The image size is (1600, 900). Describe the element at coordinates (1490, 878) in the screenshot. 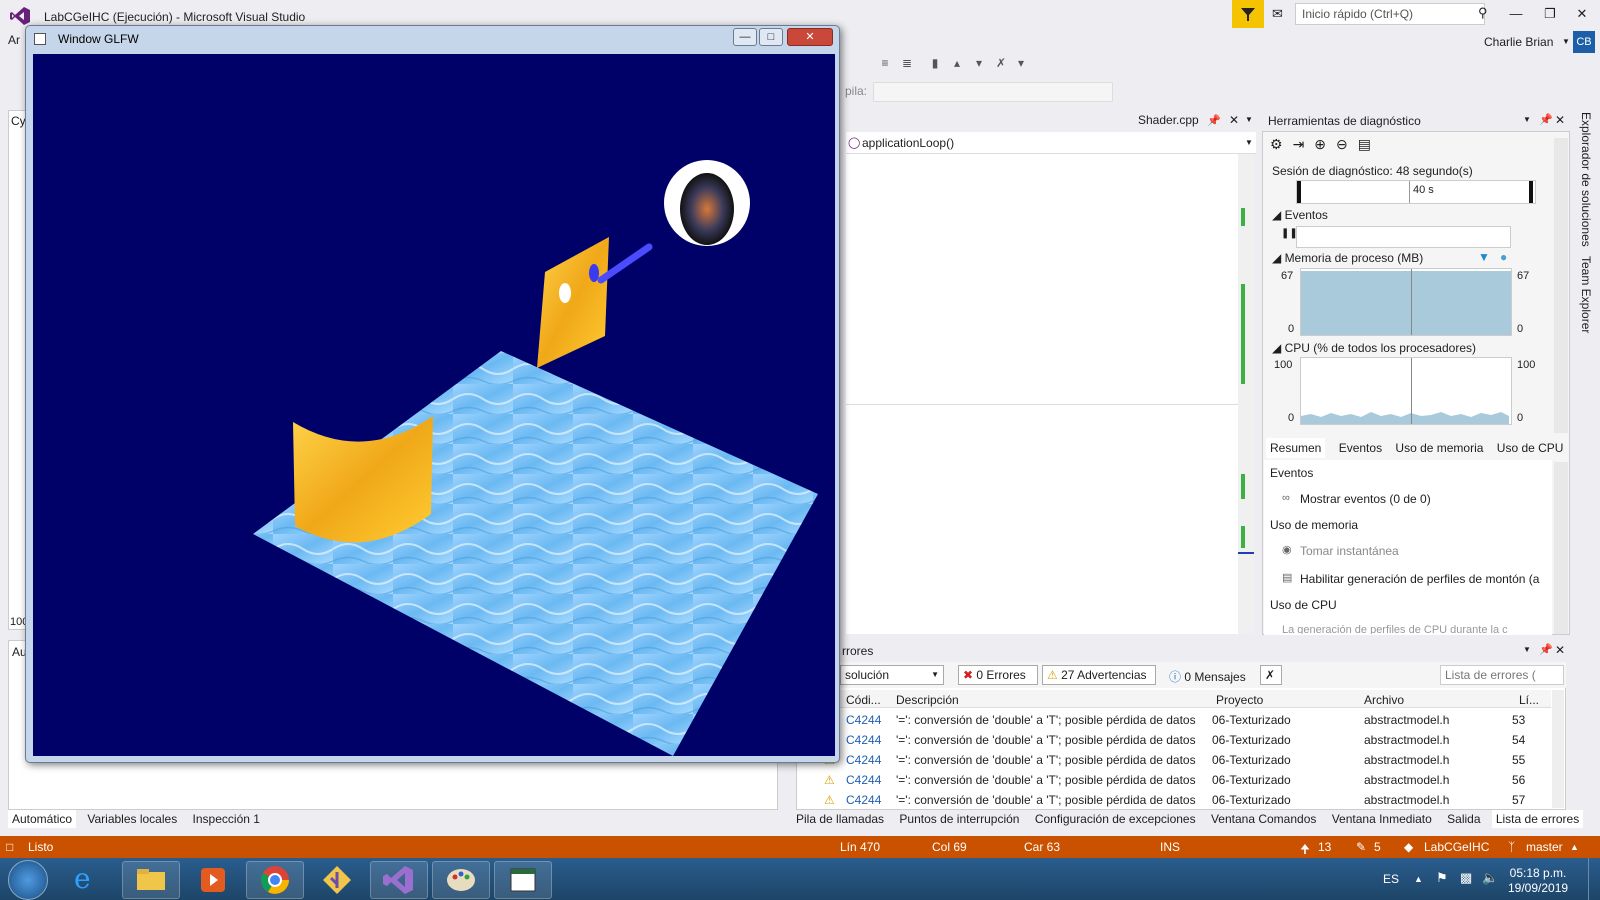

I see `volume-muted-icon: 🔈` at that location.